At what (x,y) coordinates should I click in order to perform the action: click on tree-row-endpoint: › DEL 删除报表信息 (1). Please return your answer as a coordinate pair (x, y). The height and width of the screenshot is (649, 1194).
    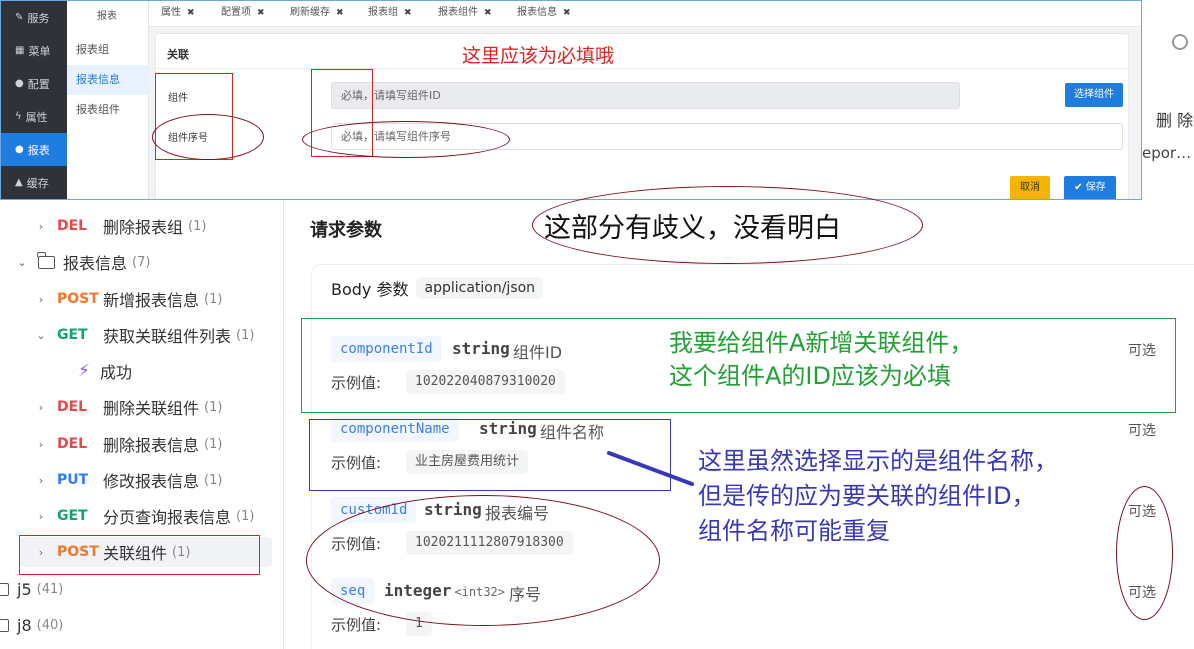
    Looking at the image, I should click on (128, 444).